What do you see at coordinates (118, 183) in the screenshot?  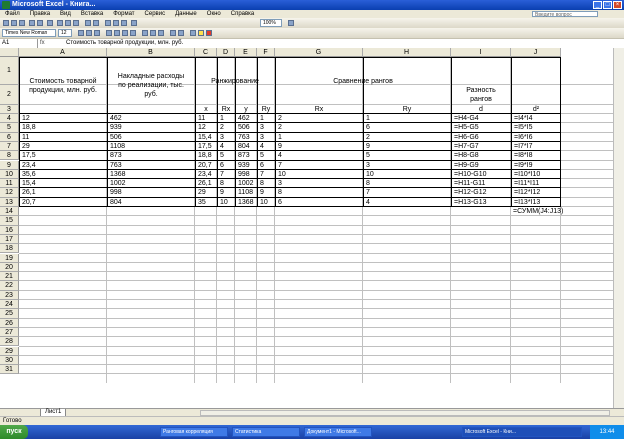 I see `cell-b11: 1002` at bounding box center [118, 183].